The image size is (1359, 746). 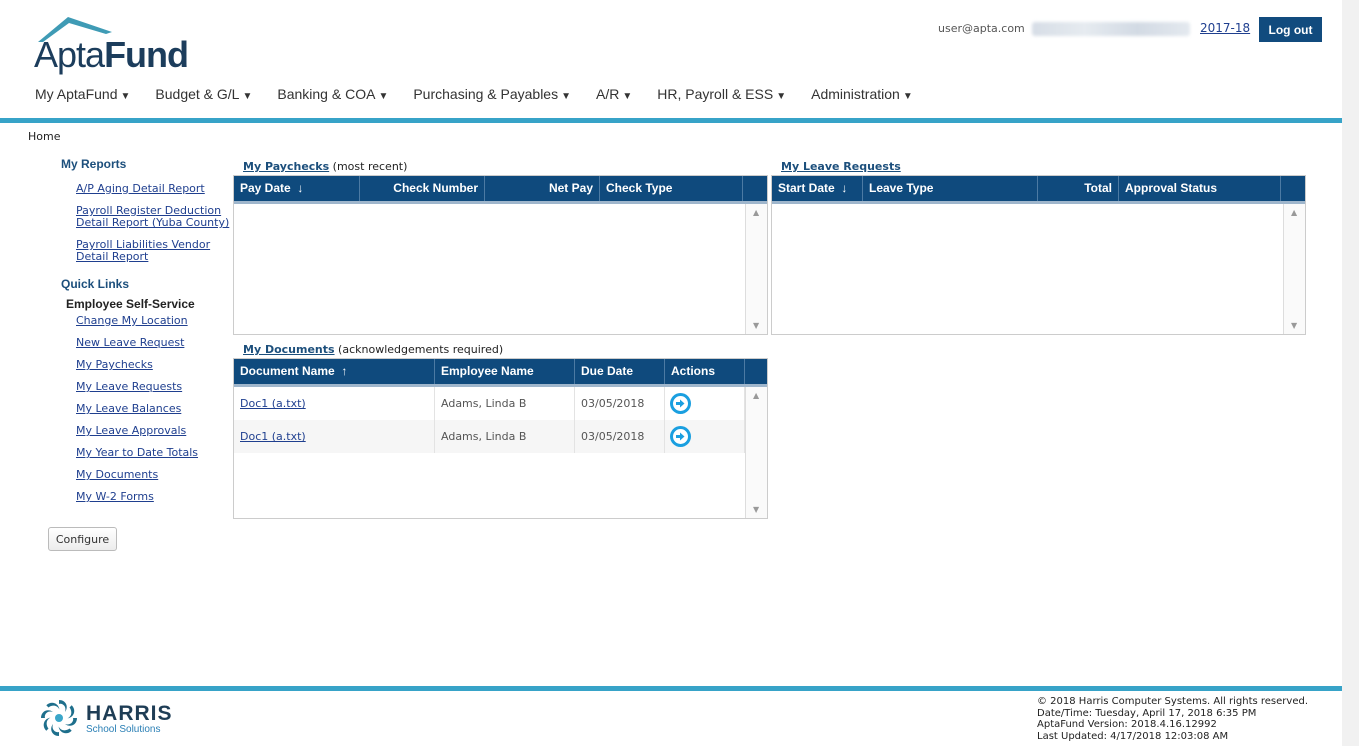 I want to click on report-ap-aging: A/P Aging Detail Report, so click(x=156, y=189).